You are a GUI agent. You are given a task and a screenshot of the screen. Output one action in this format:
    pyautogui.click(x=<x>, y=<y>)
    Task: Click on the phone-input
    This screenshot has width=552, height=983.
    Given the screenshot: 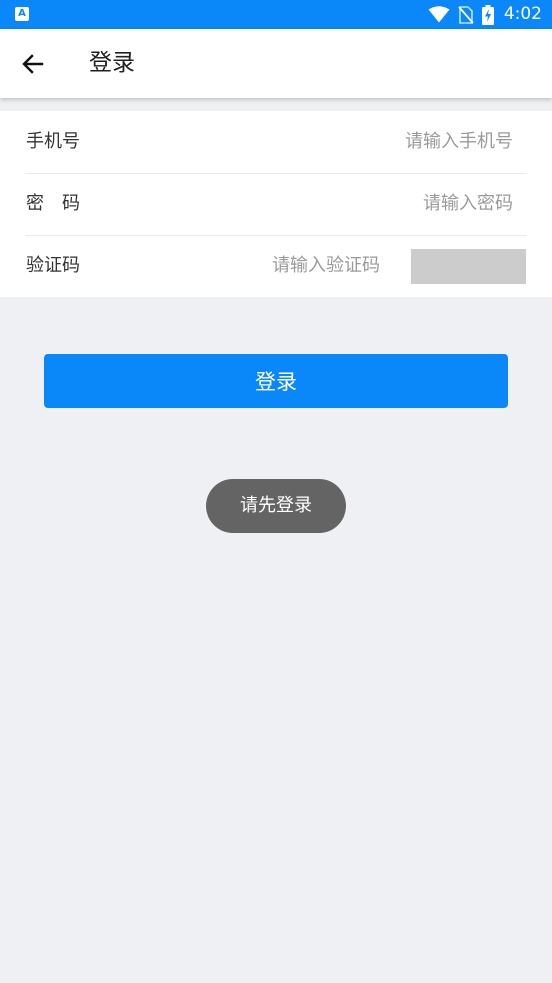 What is the action you would take?
    pyautogui.click(x=339, y=142)
    